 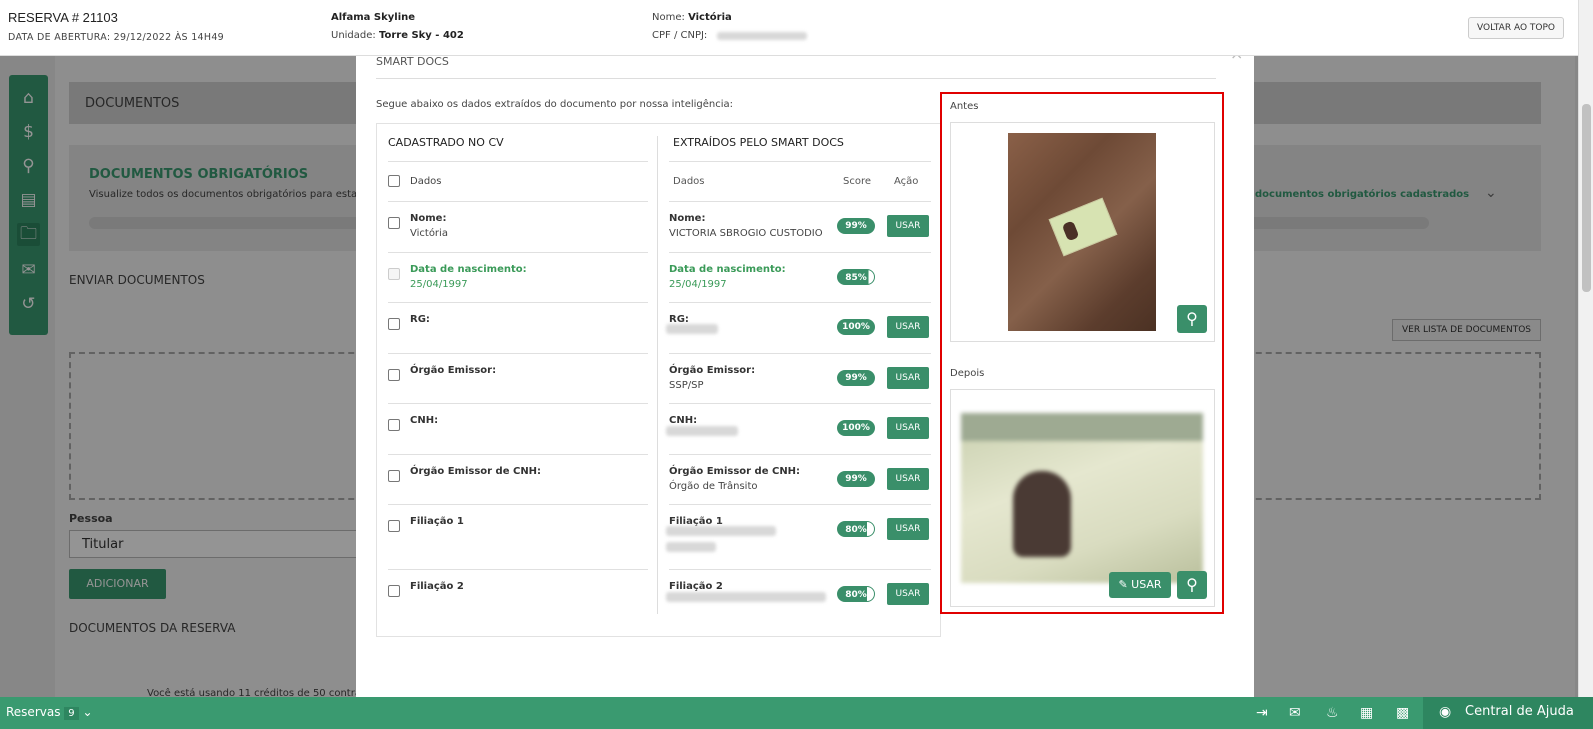 What do you see at coordinates (429, 233) in the screenshot?
I see `cv-field-value: Victória` at bounding box center [429, 233].